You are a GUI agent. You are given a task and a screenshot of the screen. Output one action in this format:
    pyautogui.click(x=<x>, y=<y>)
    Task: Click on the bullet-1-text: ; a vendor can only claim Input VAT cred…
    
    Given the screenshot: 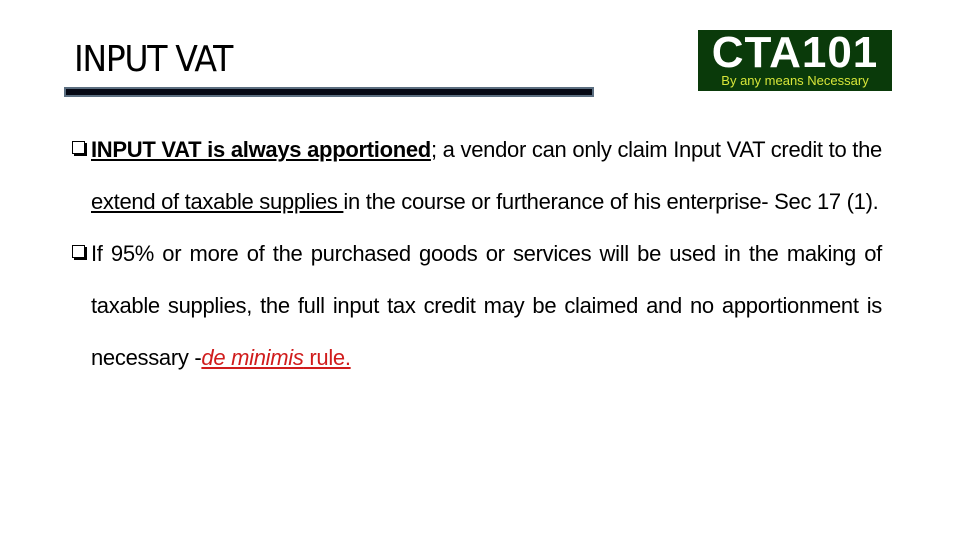 What is the action you would take?
    pyautogui.click(x=656, y=149)
    